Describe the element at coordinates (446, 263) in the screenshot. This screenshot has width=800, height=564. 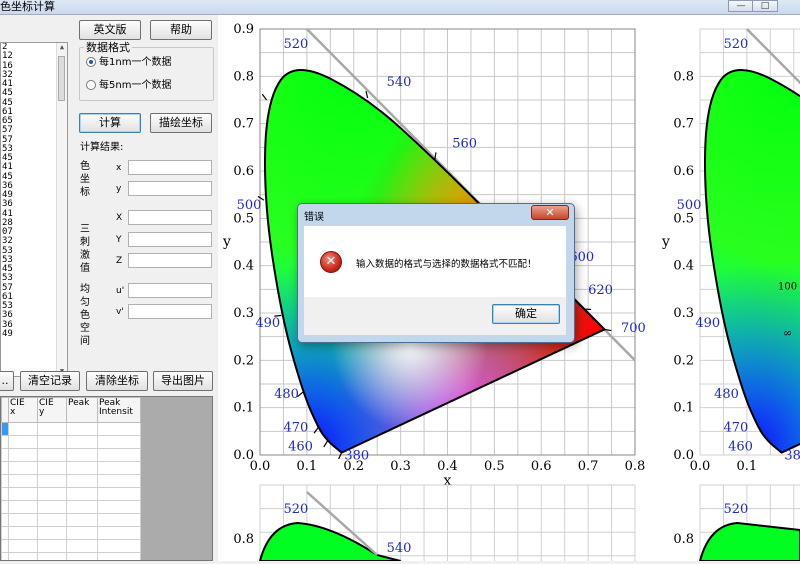
I see `dialog-message: 输入数据的格式与选择的数据格式不匹配！` at that location.